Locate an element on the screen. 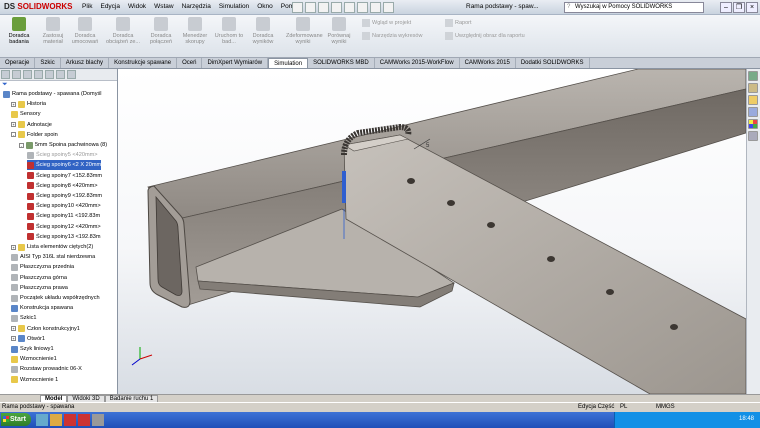 The width and height of the screenshot is (760, 428). ribbon-button: Doradca umocowań is located at coordinates (85, 31).